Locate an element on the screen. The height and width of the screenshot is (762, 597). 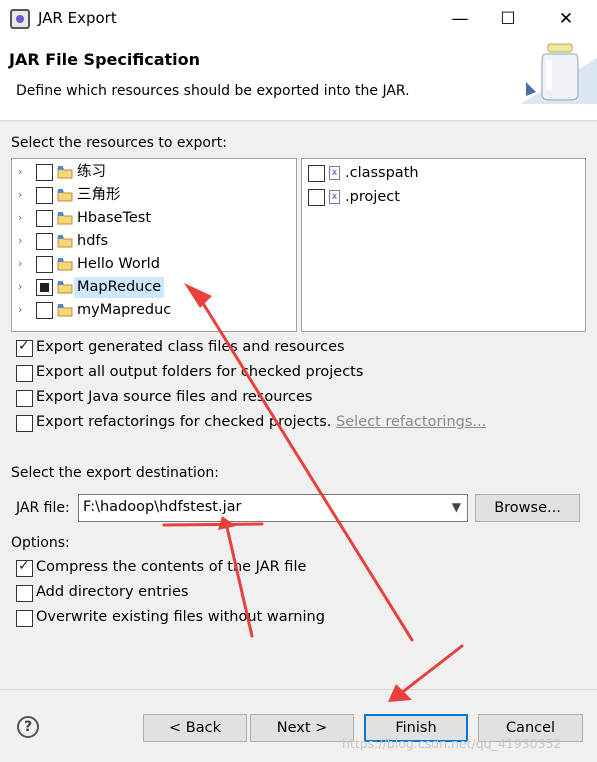
tree-item-label: HbaseTest is located at coordinates (114, 218).